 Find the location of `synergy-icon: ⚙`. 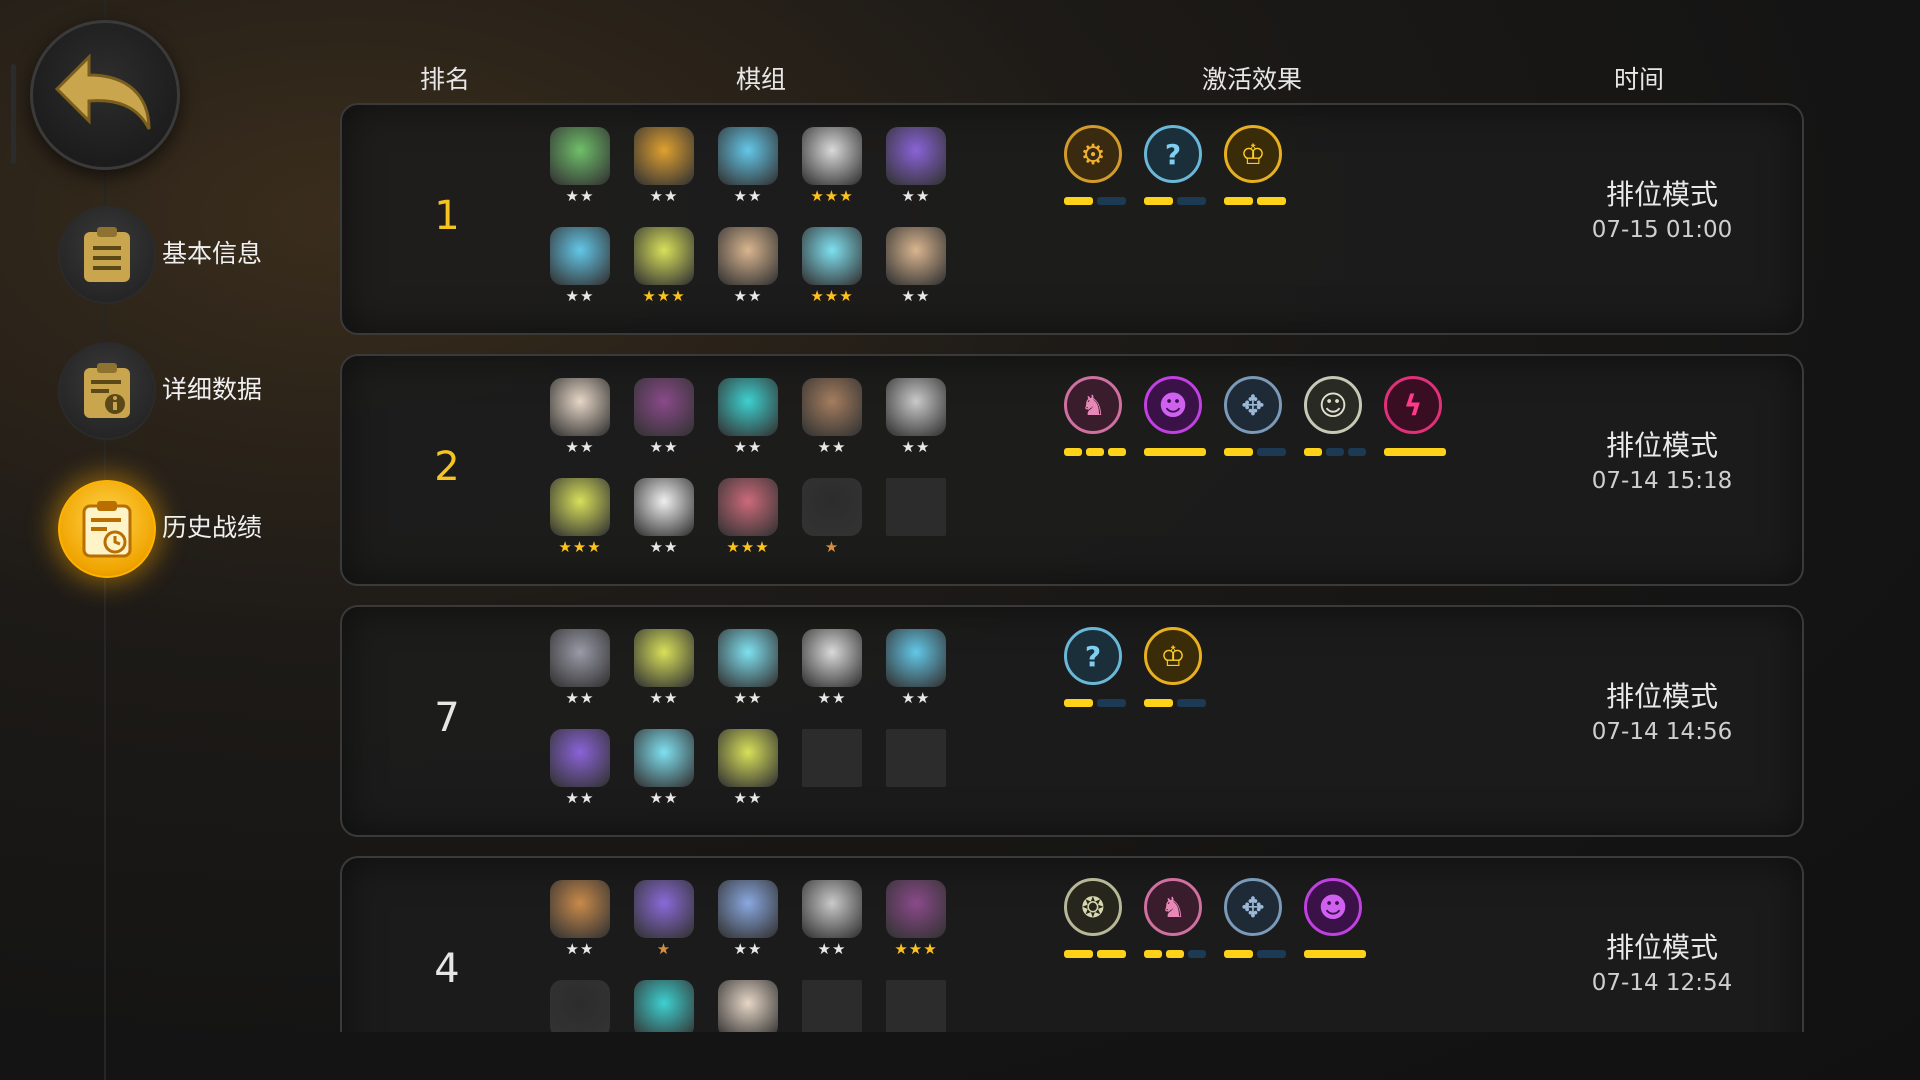

synergy-icon: ⚙ is located at coordinates (1093, 154).